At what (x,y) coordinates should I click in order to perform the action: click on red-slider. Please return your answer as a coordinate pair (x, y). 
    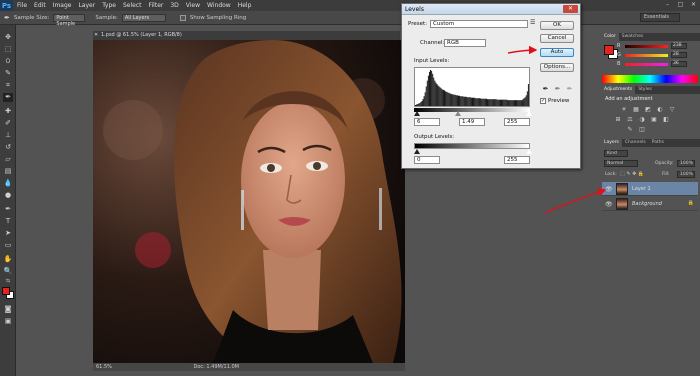
    Looking at the image, I should click on (646, 46).